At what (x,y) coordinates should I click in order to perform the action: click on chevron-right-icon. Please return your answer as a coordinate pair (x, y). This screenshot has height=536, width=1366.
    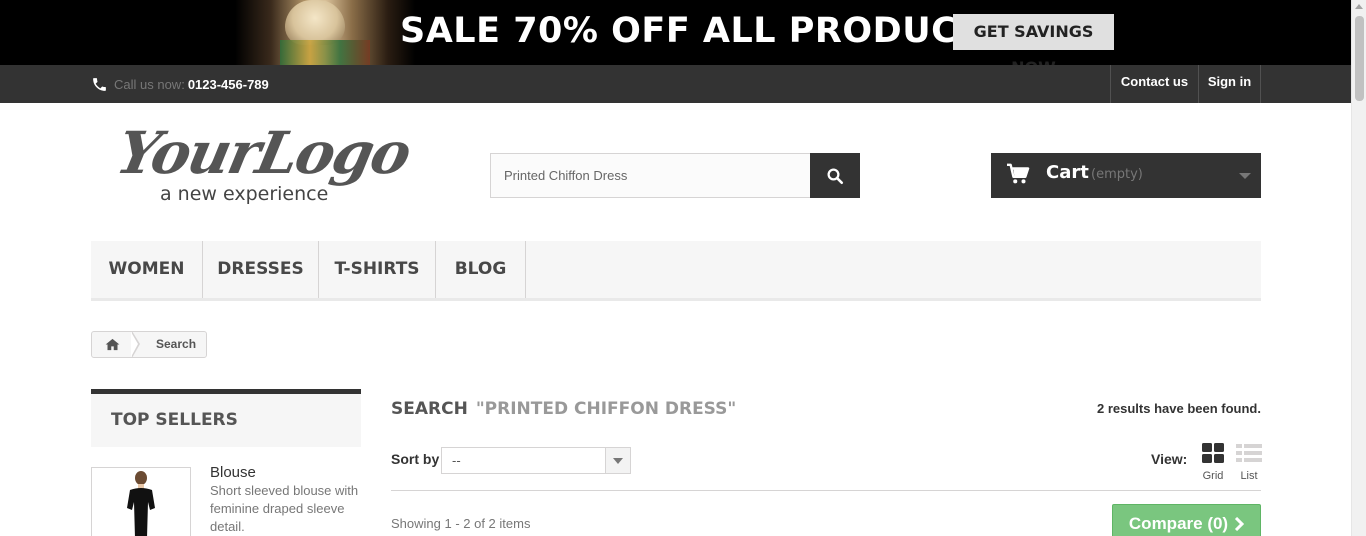
    Looking at the image, I should click on (1240, 524).